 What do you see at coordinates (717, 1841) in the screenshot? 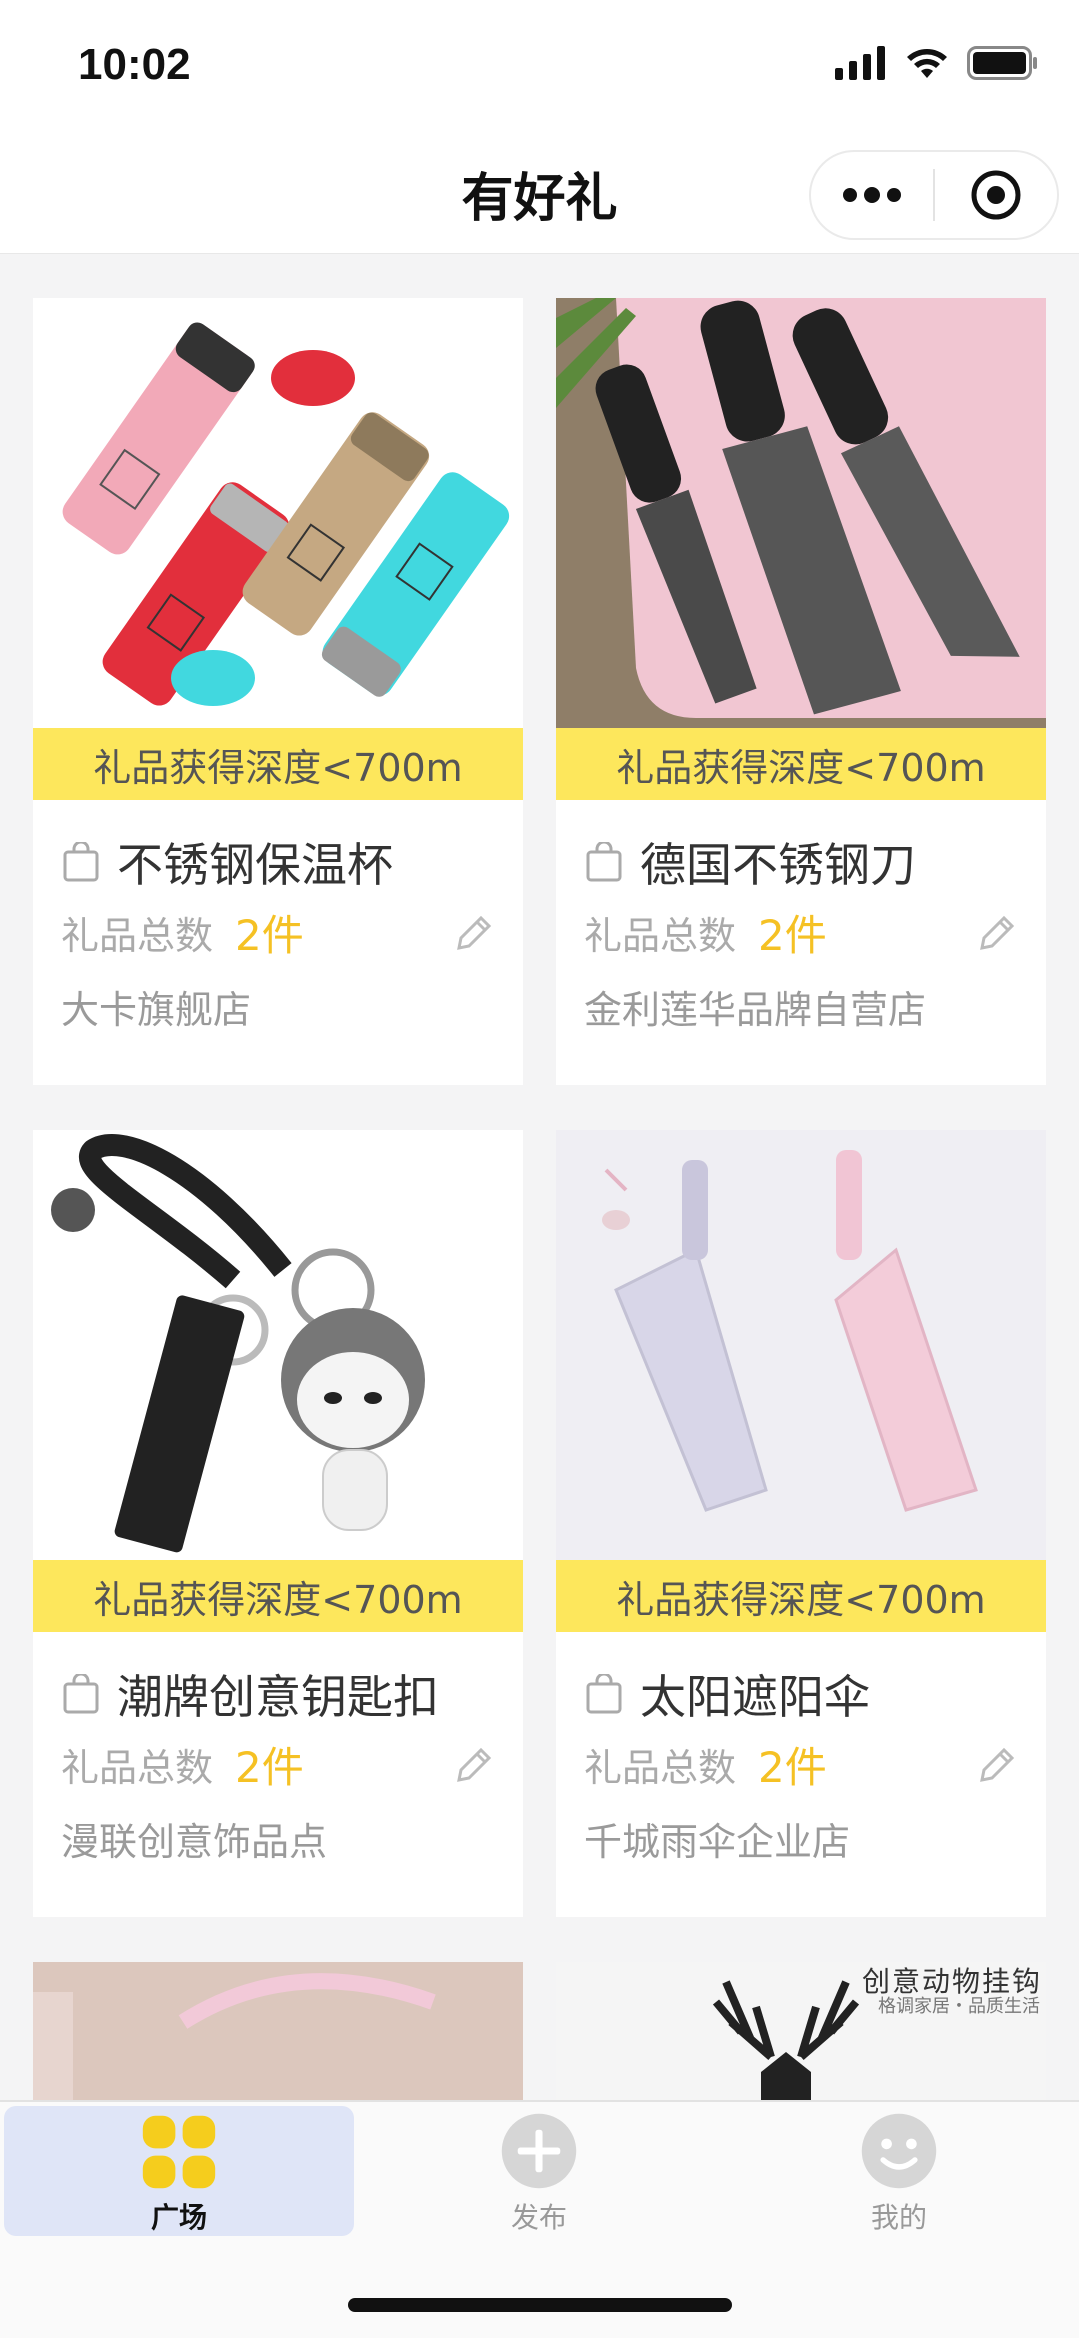
I see `store-name: 千城雨伞企业店` at bounding box center [717, 1841].